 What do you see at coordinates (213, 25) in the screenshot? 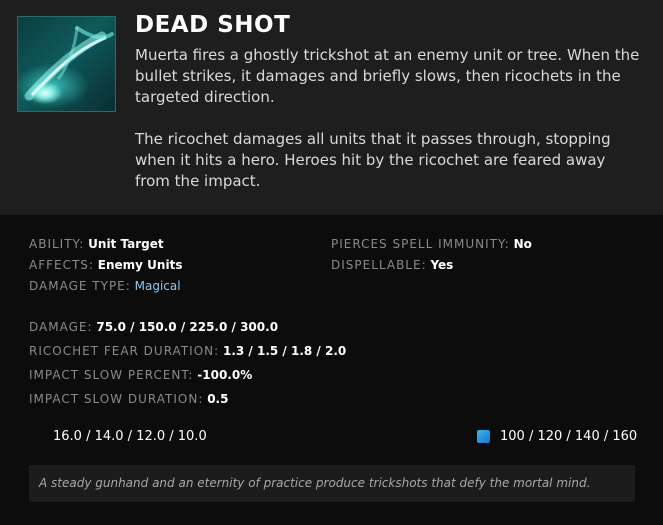
I see `ability-title: DEAD SHOT` at bounding box center [213, 25].